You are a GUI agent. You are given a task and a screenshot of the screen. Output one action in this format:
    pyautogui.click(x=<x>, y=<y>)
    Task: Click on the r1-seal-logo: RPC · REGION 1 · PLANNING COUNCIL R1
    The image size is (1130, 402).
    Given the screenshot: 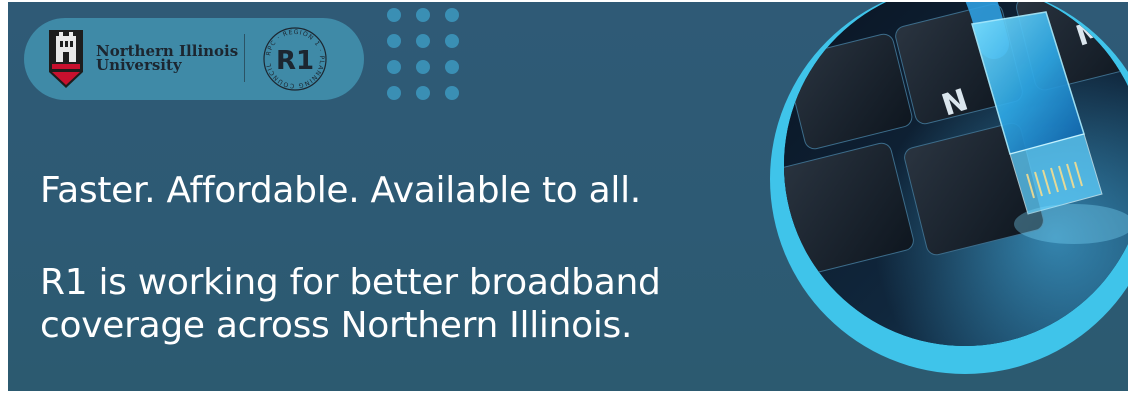 What is the action you would take?
    pyautogui.click(x=295, y=59)
    